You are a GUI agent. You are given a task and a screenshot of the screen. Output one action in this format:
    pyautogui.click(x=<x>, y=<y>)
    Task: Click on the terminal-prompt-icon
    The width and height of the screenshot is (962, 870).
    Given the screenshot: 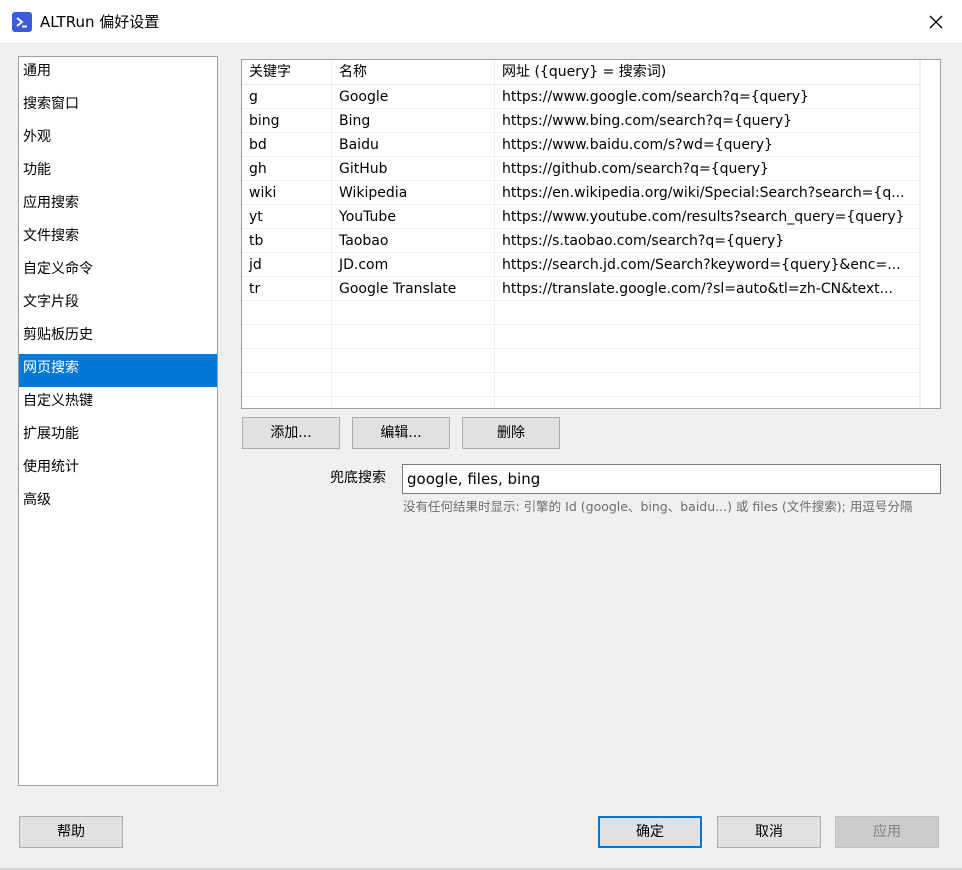 What is the action you would take?
    pyautogui.click(x=22, y=22)
    